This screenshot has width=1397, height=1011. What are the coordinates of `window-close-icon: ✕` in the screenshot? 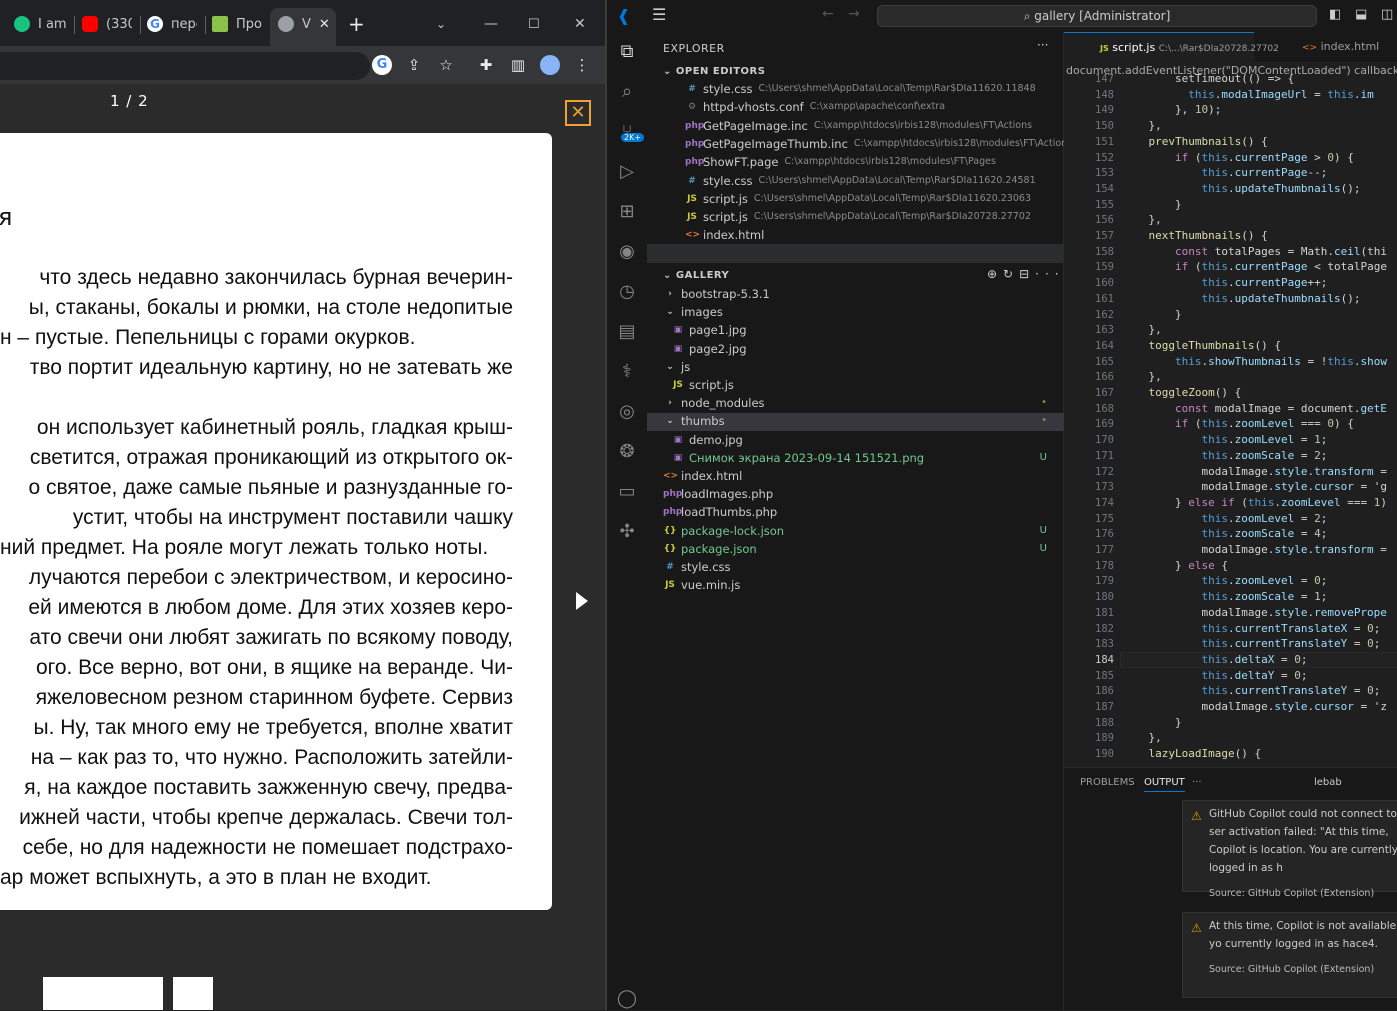 It's located at (581, 24).